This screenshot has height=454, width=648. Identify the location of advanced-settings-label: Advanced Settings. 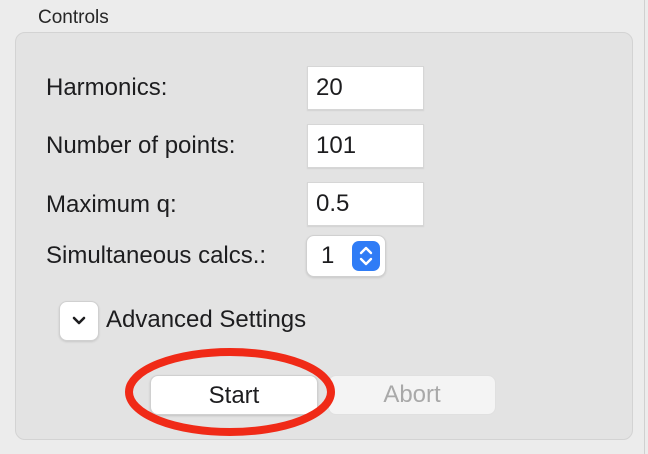
(206, 320).